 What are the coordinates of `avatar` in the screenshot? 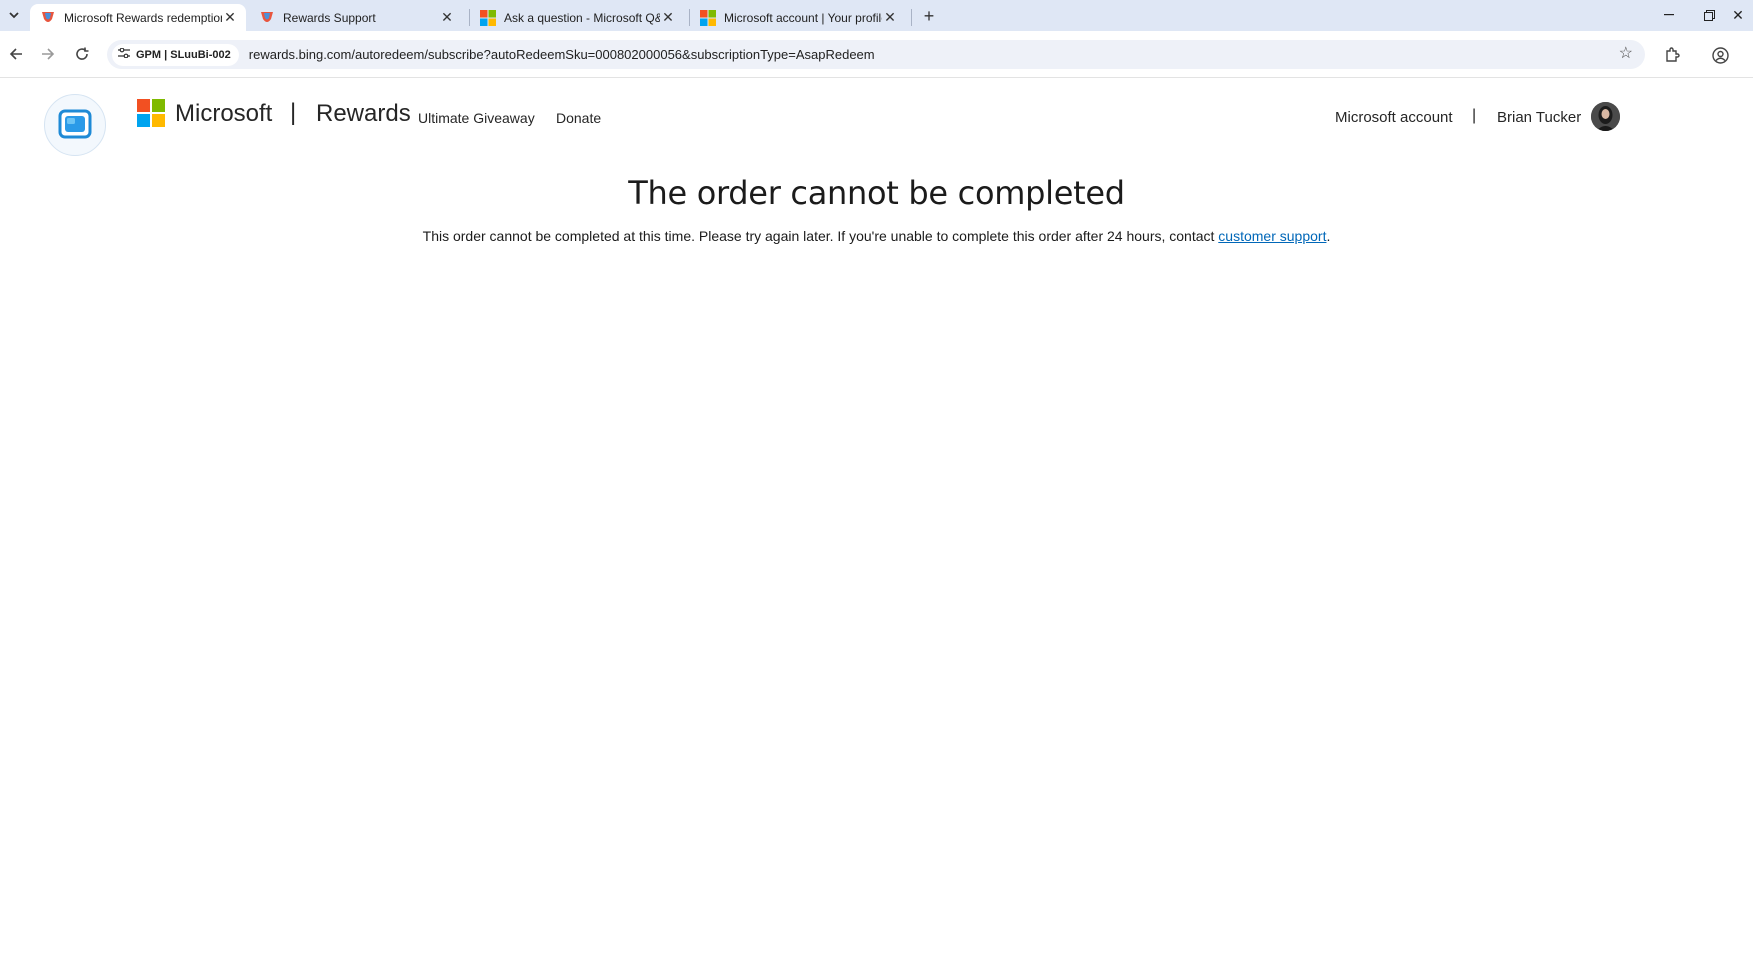 It's located at (1605, 116).